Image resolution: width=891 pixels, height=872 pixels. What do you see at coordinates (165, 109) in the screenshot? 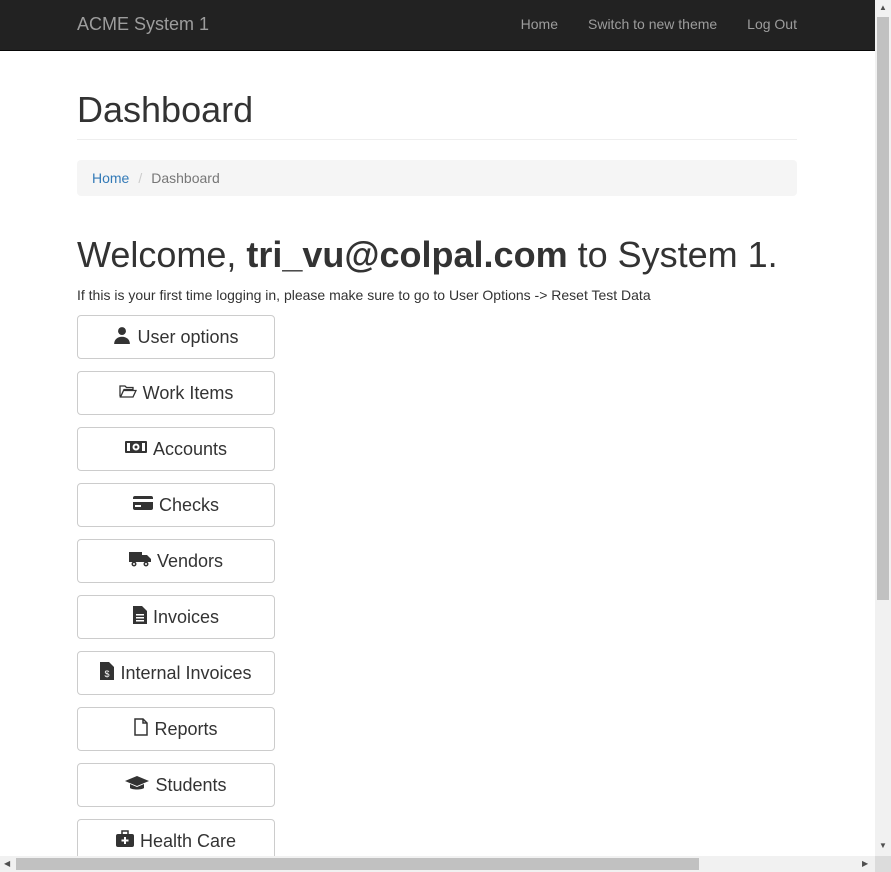
I see `page-title: Dashboard` at bounding box center [165, 109].